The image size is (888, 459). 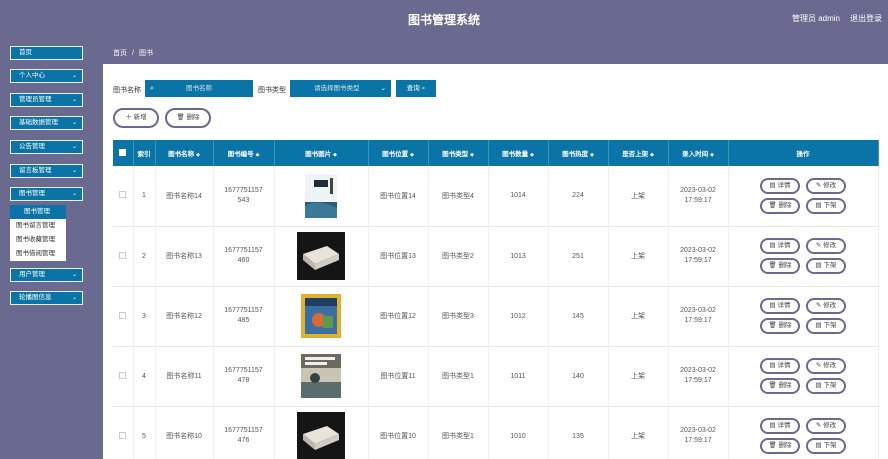 What do you see at coordinates (38, 226) in the screenshot?
I see `submenu-item-book-comments: 图书留言管理` at bounding box center [38, 226].